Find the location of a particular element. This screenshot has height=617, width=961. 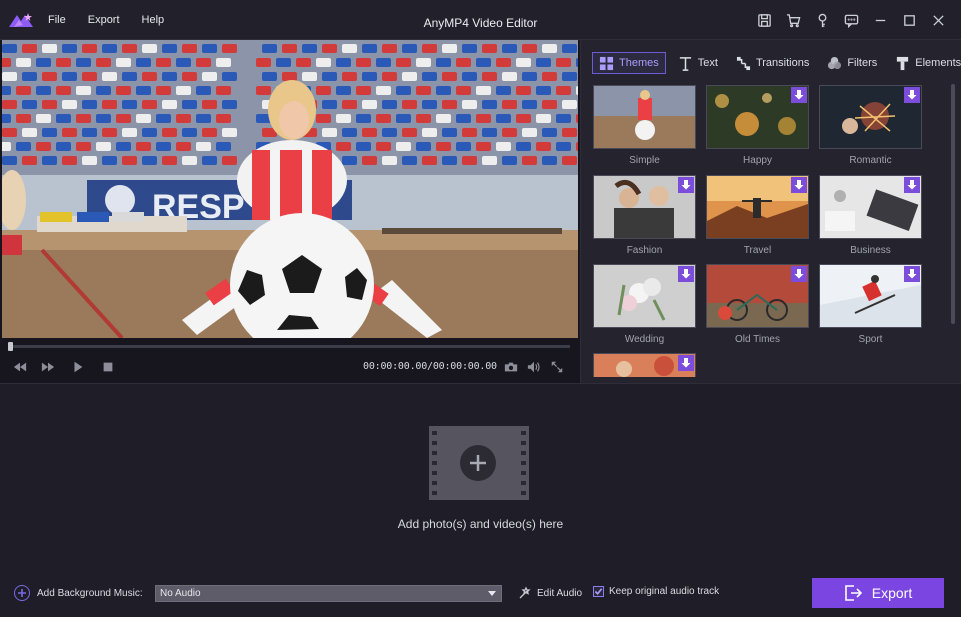

export-icon is located at coordinates (853, 593).